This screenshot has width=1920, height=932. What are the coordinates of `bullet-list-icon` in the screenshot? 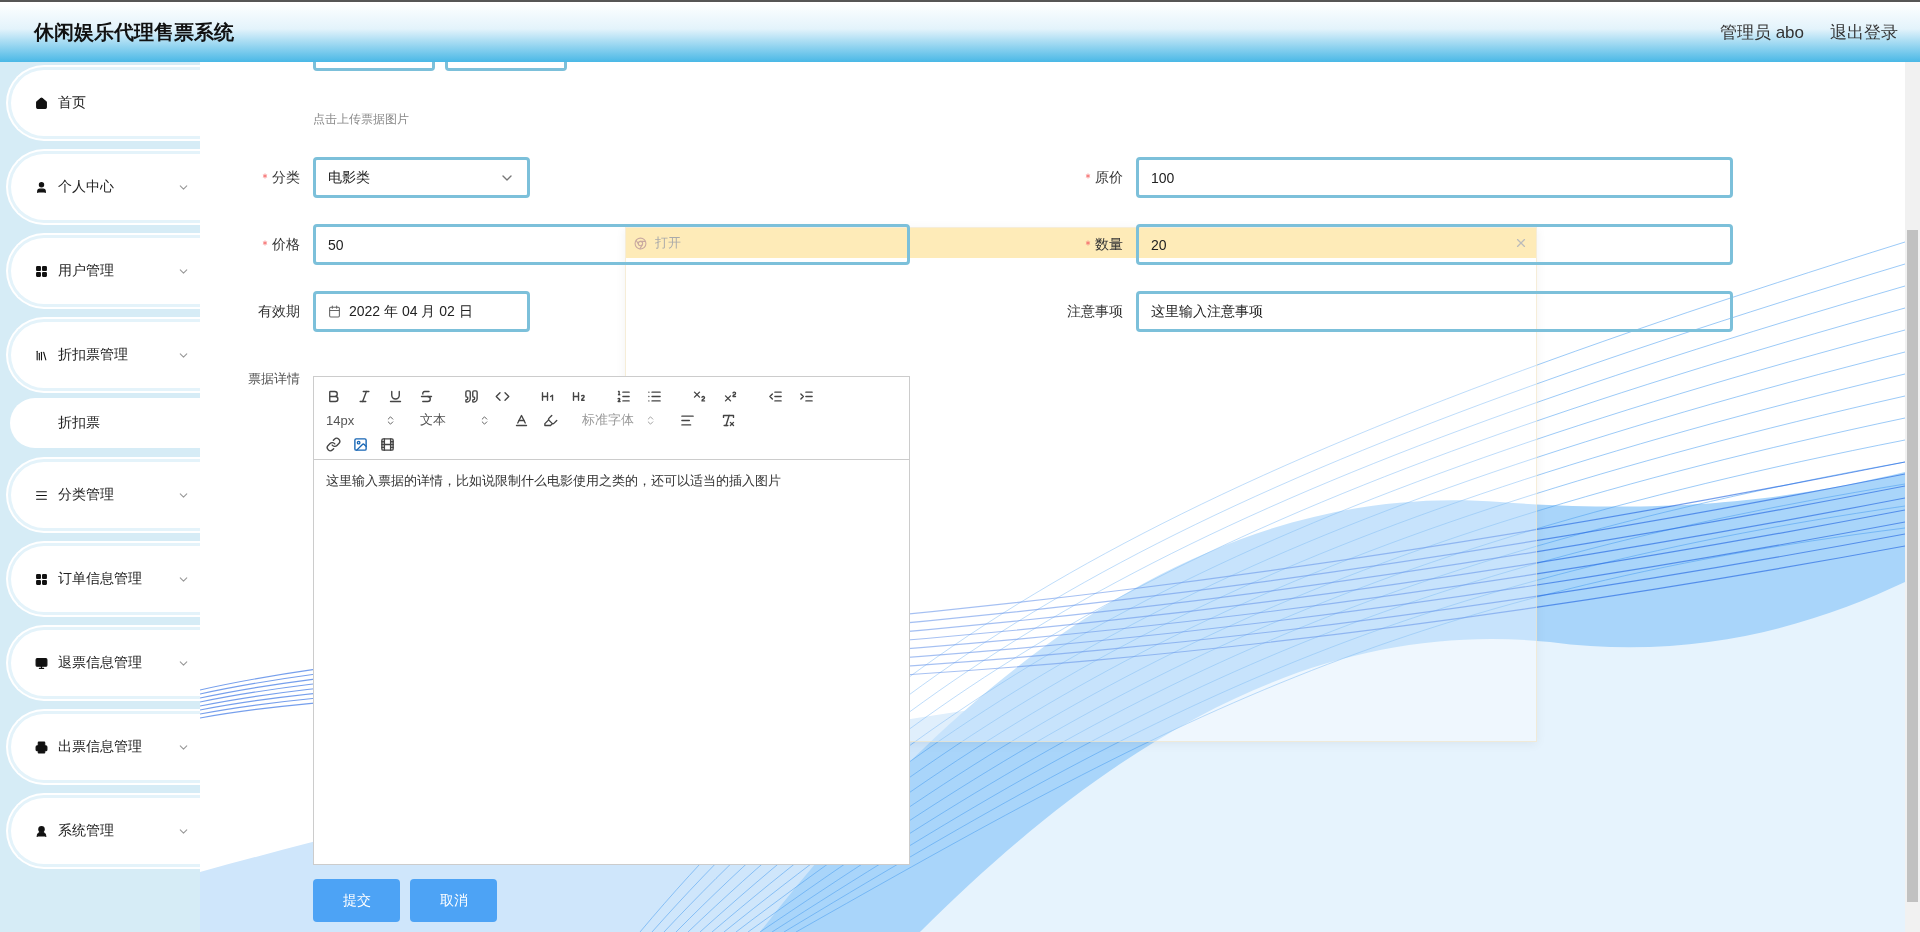 It's located at (654, 396).